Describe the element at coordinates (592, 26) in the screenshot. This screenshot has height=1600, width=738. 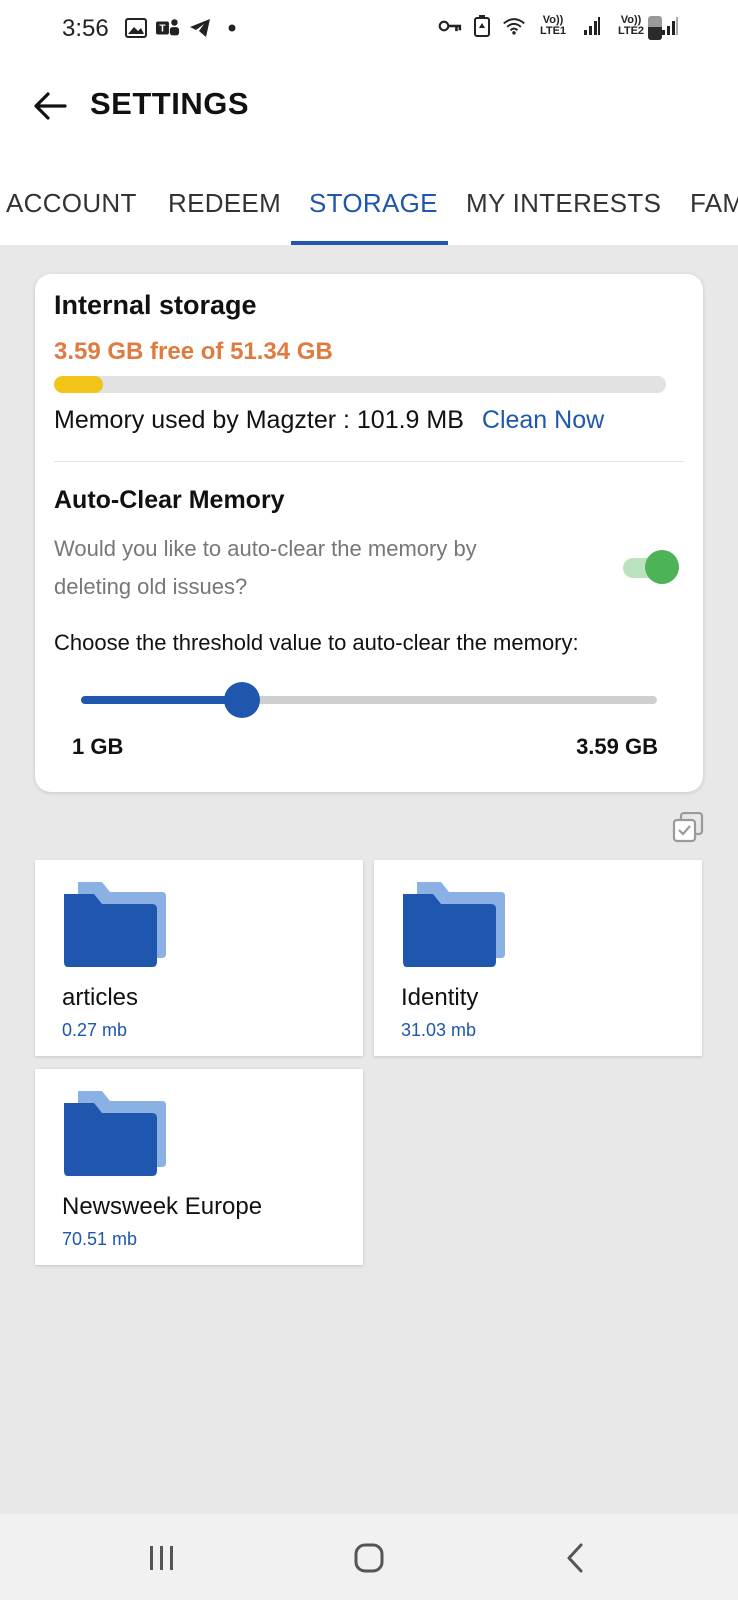
I see `signal-bars-1-icon` at that location.